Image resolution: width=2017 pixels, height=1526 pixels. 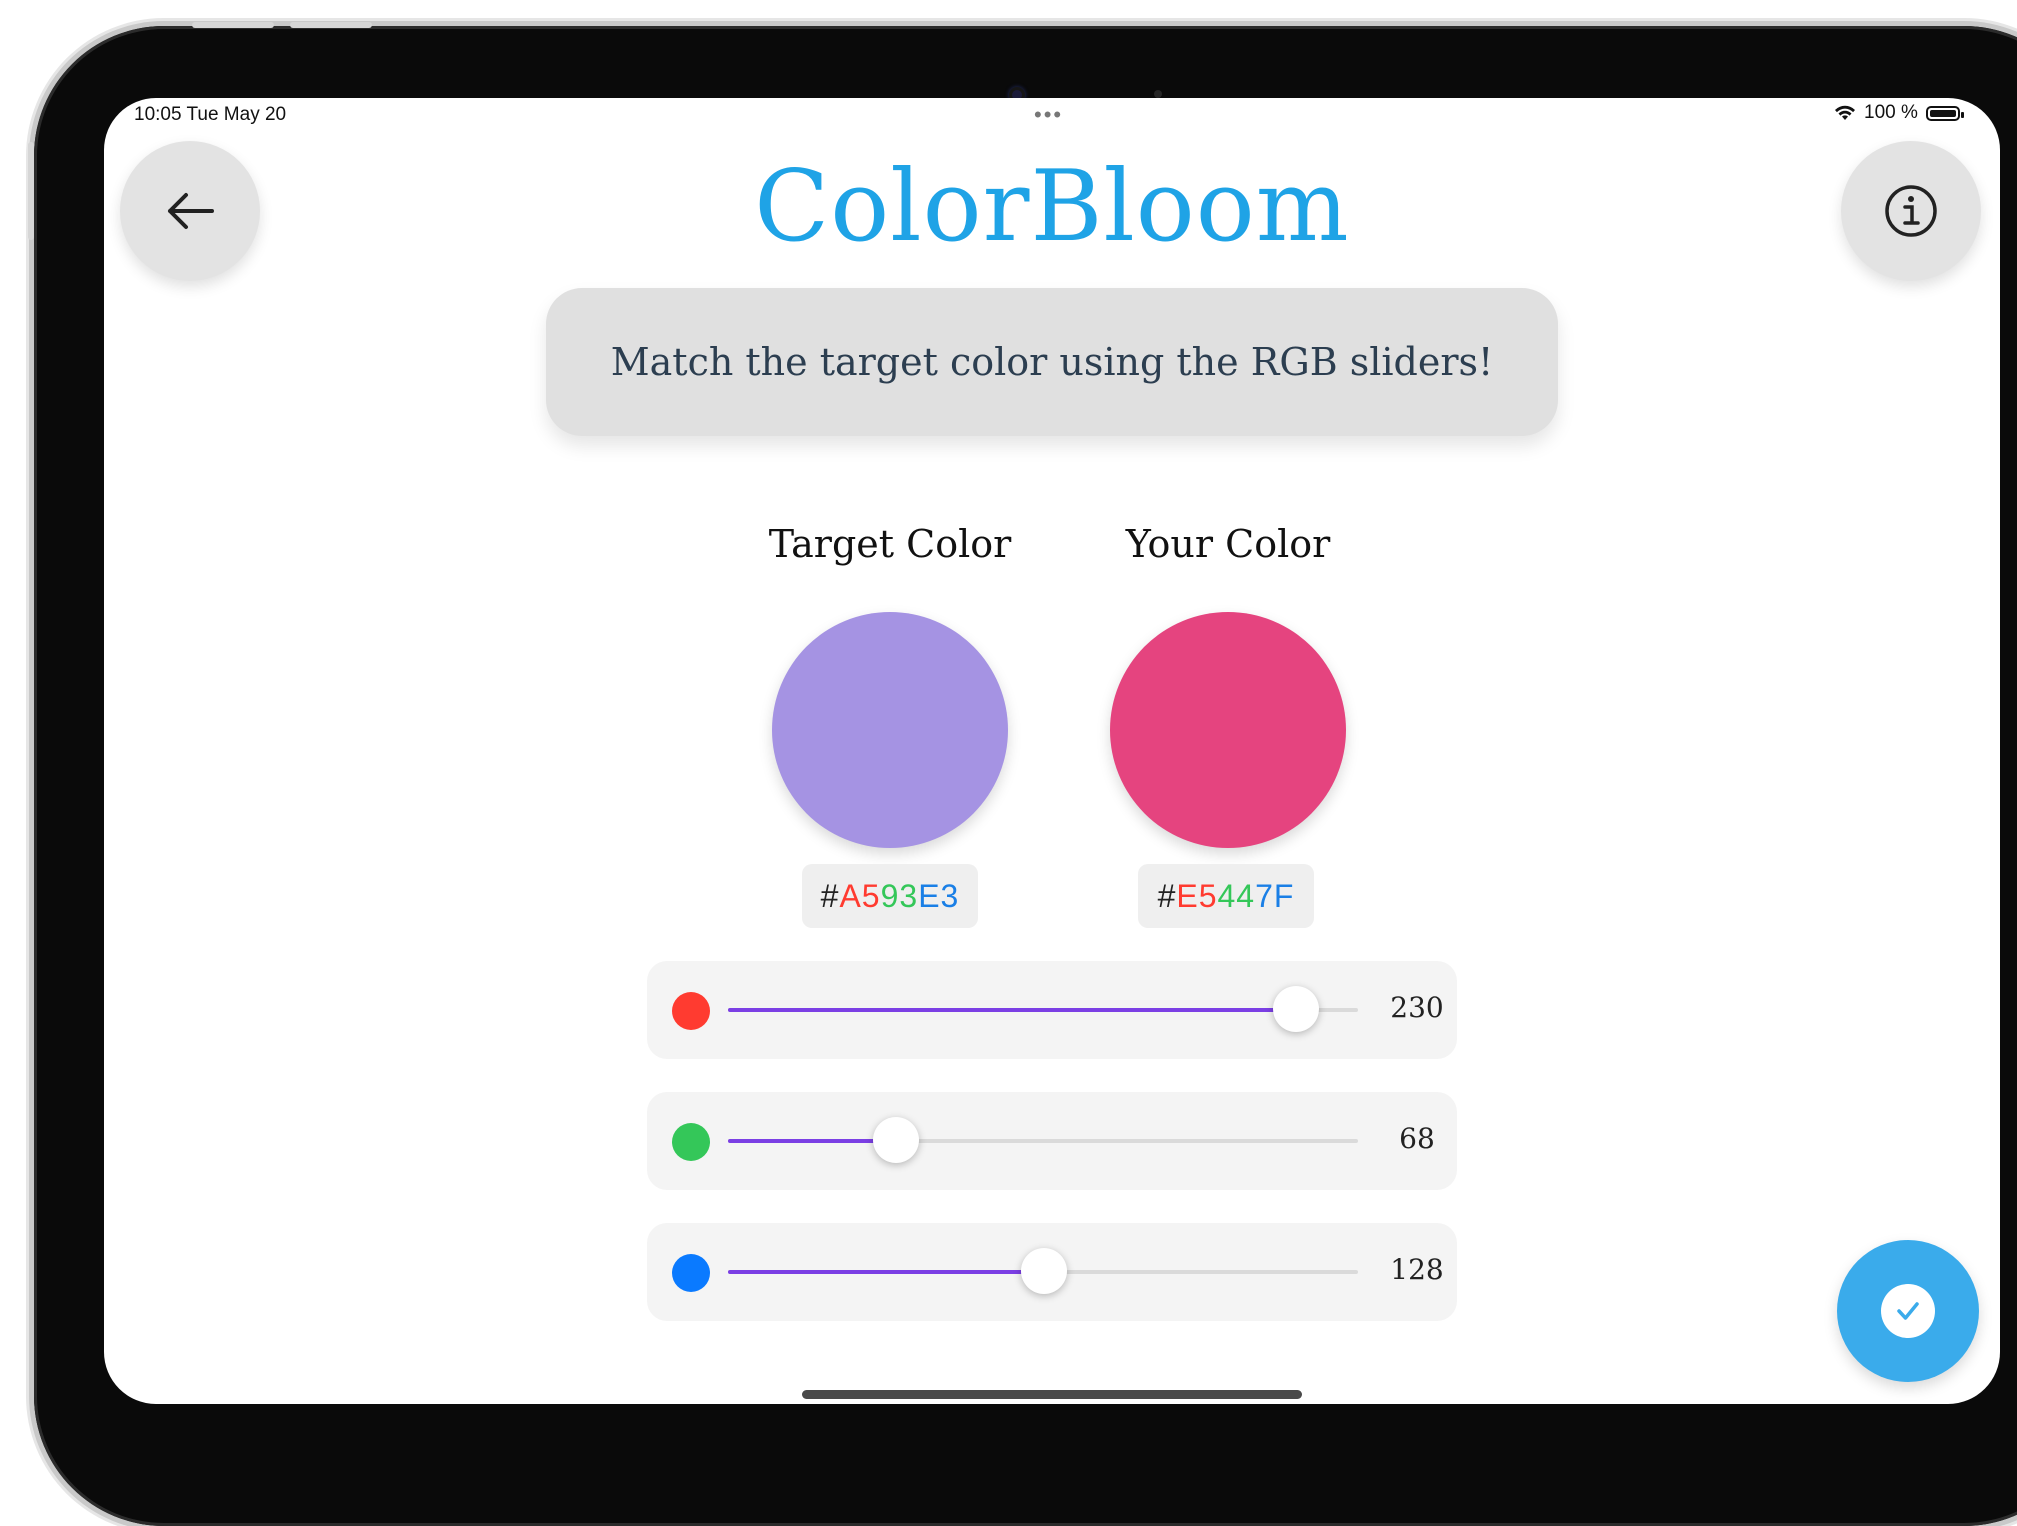 I want to click on target-hex-code: # A5 93 E3, so click(x=890, y=896).